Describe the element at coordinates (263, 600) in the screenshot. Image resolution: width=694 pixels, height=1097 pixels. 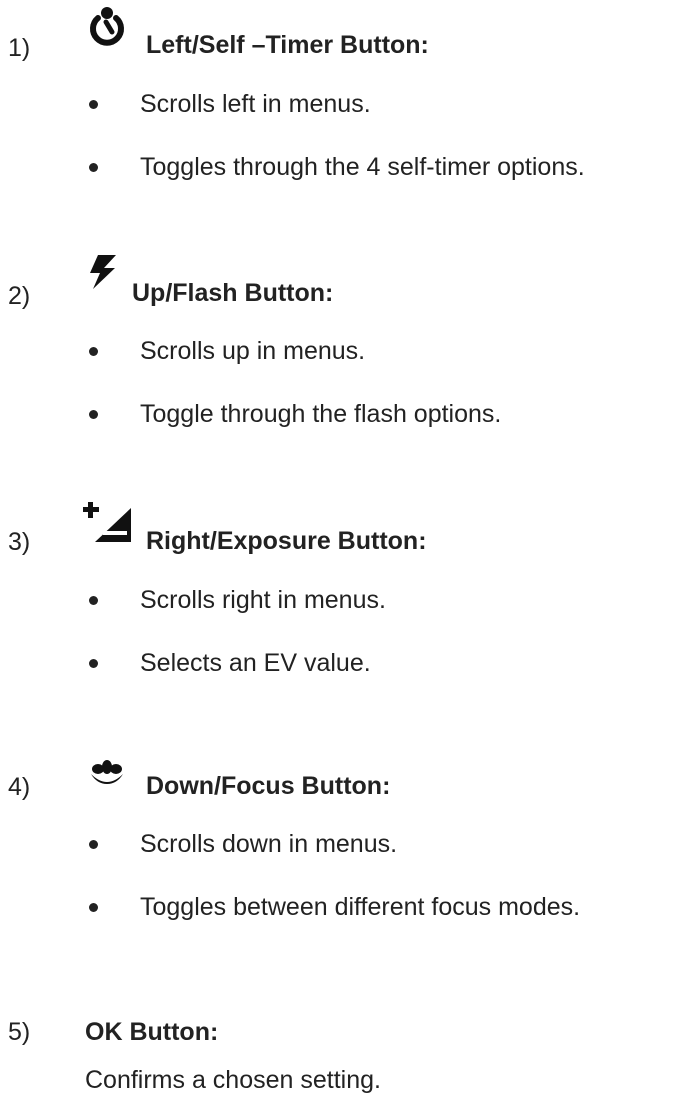
I see `bullet-text: Scrolls right in menus.` at that location.